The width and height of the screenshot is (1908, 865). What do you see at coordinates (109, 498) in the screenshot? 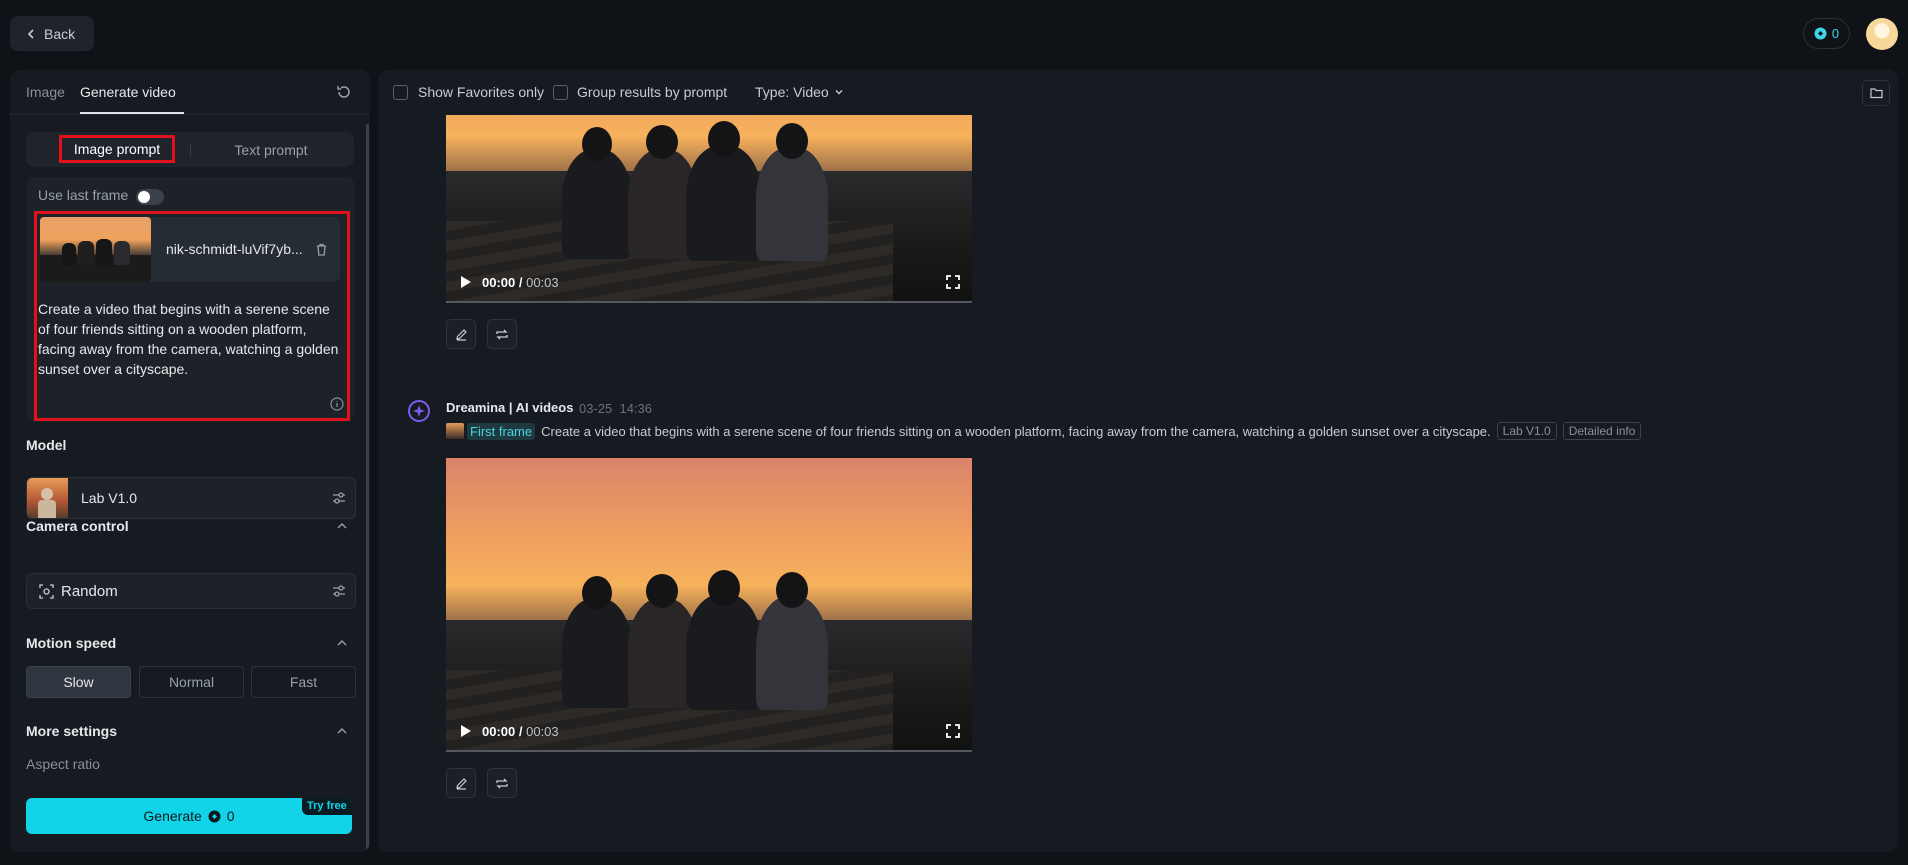
I see `model-name: Lab V1.0` at bounding box center [109, 498].